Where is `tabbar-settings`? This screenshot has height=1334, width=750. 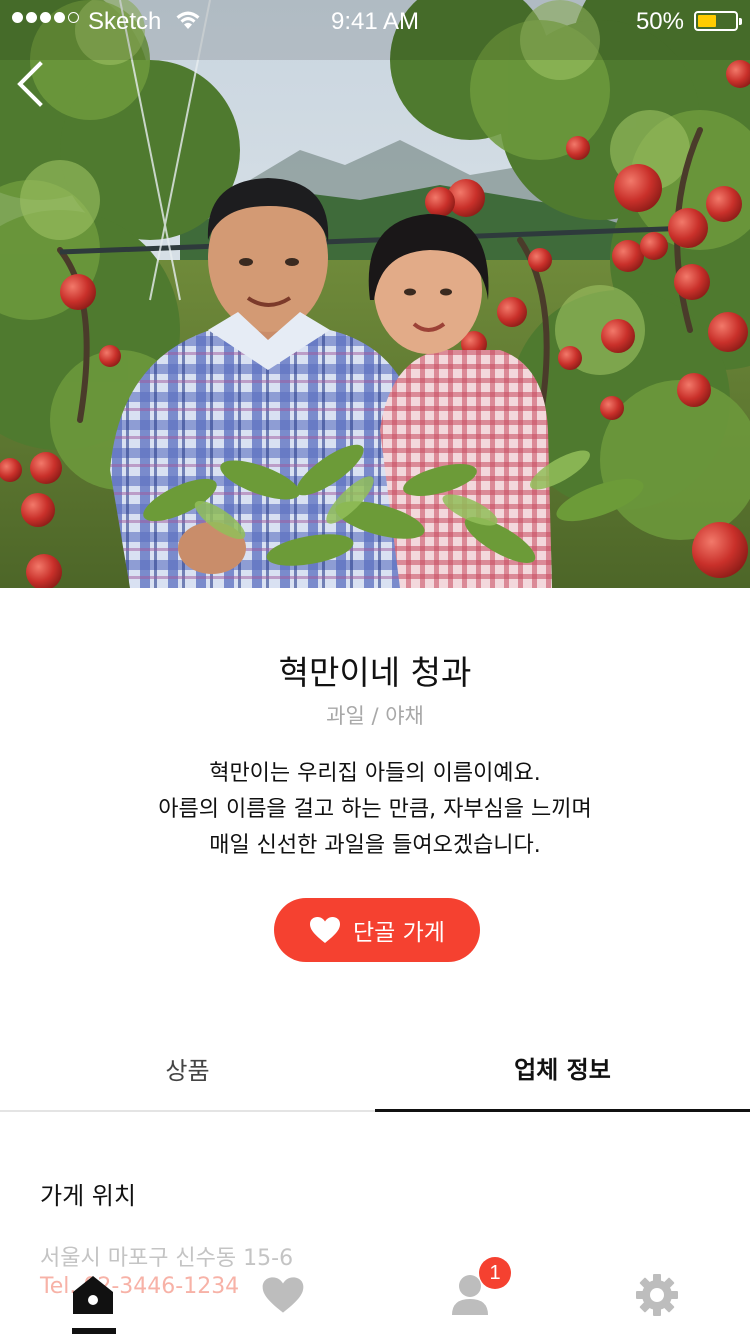
tabbar-settings is located at coordinates (657, 1295).